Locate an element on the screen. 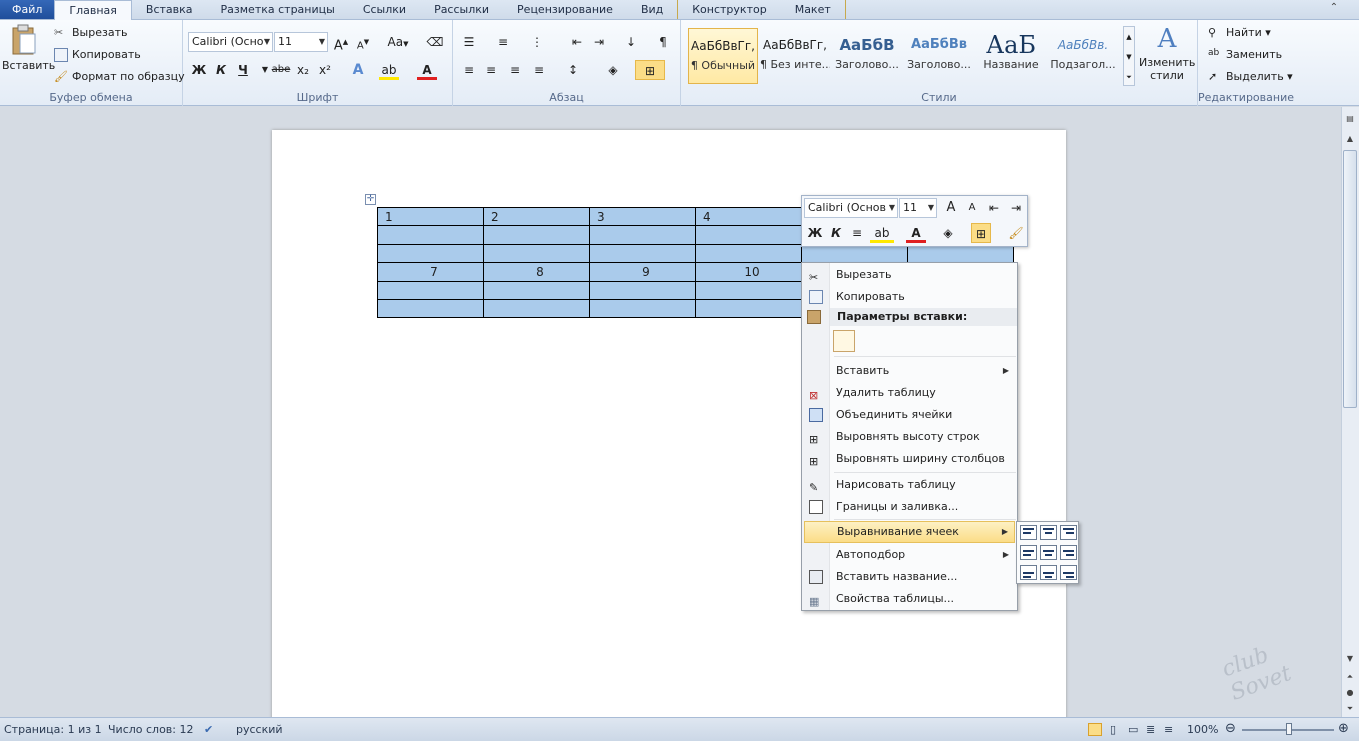  styles-scroll: ▲ ▼ ⏷ is located at coordinates (1129, 56).